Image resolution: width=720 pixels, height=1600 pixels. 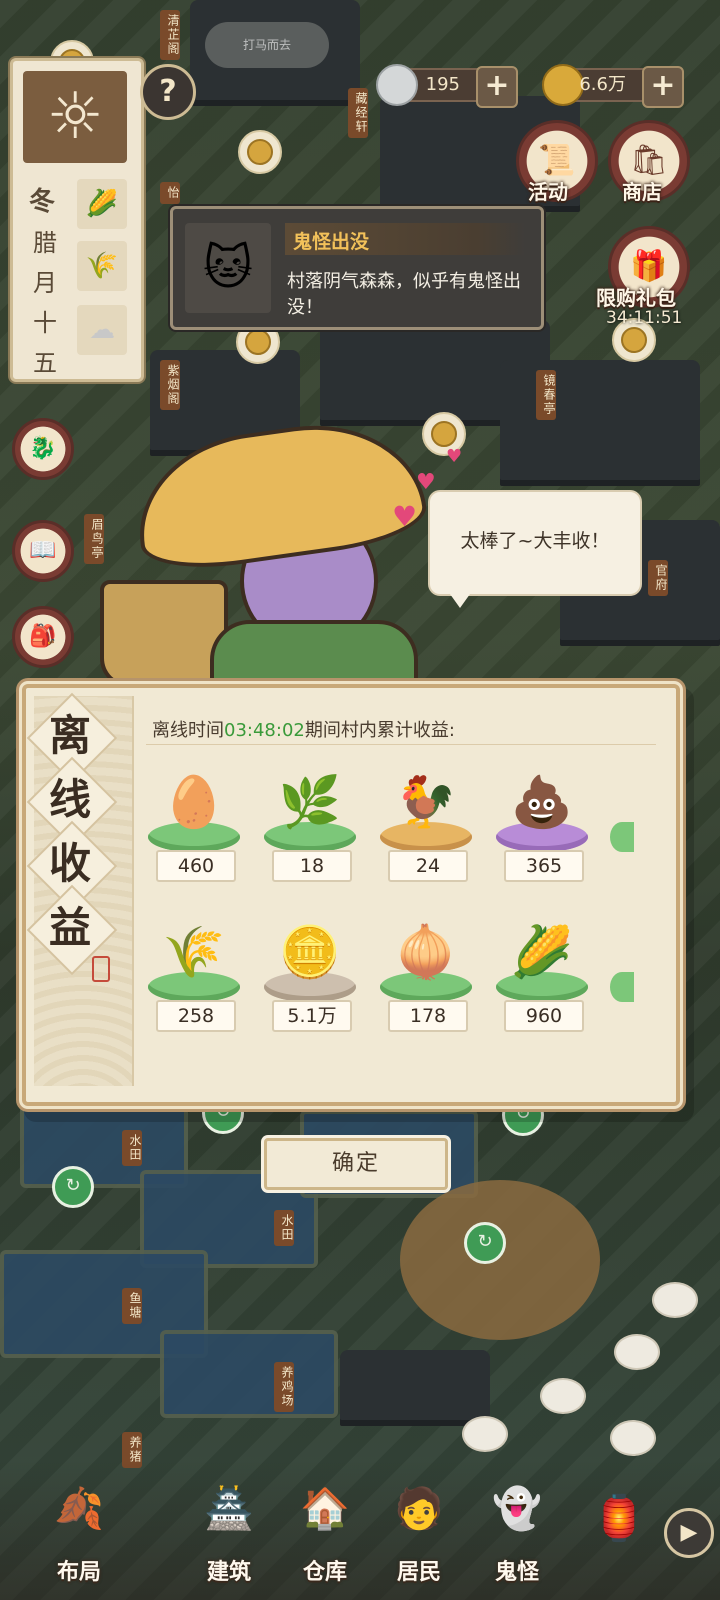 What do you see at coordinates (75, 117) in the screenshot?
I see `sun-weather-icon: ☼` at bounding box center [75, 117].